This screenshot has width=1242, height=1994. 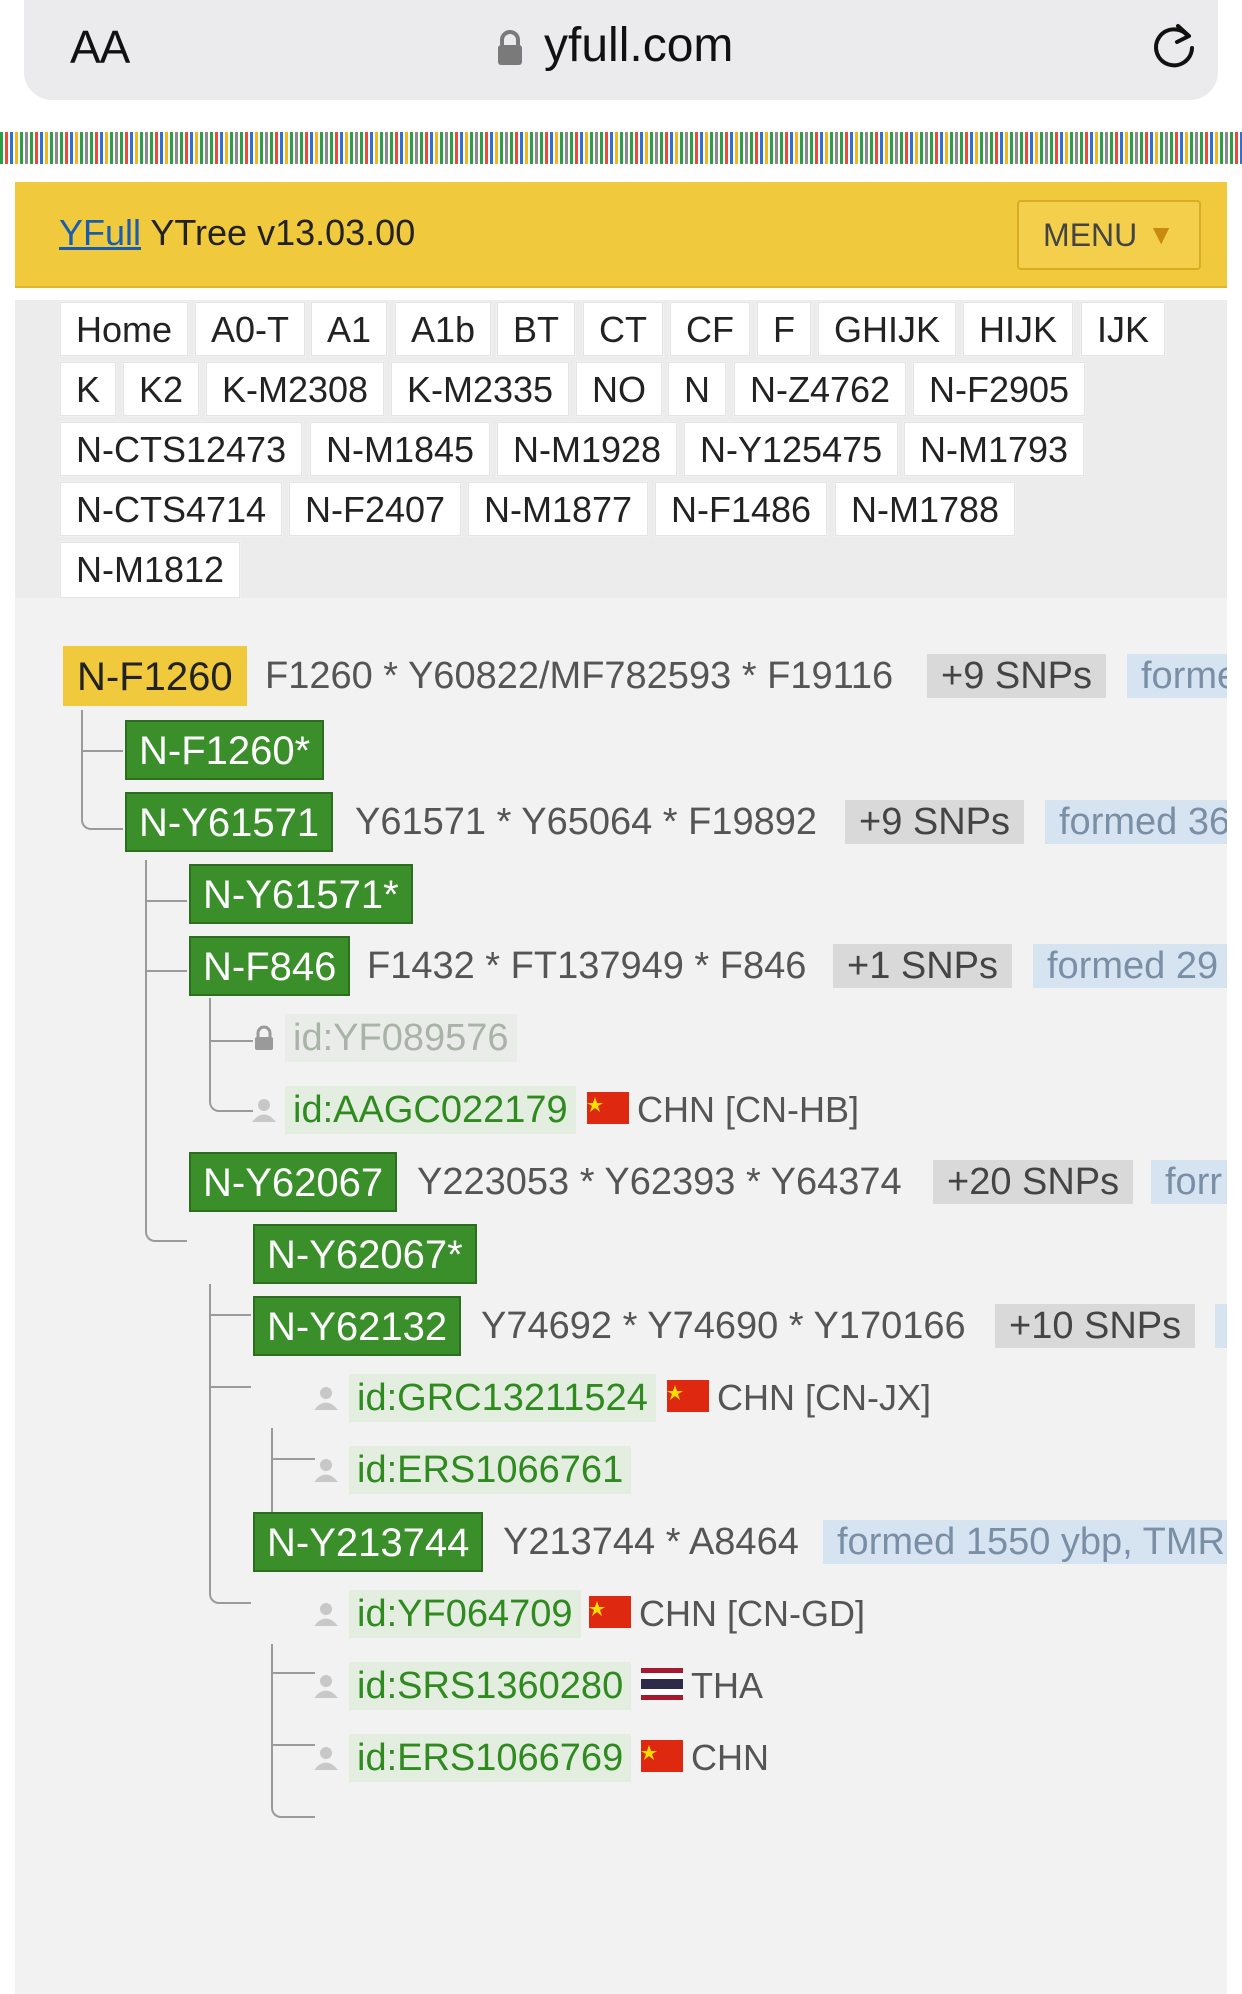 I want to click on formed-badge: formed 1550 ybp, TMR, so click(x=1025, y=1542).